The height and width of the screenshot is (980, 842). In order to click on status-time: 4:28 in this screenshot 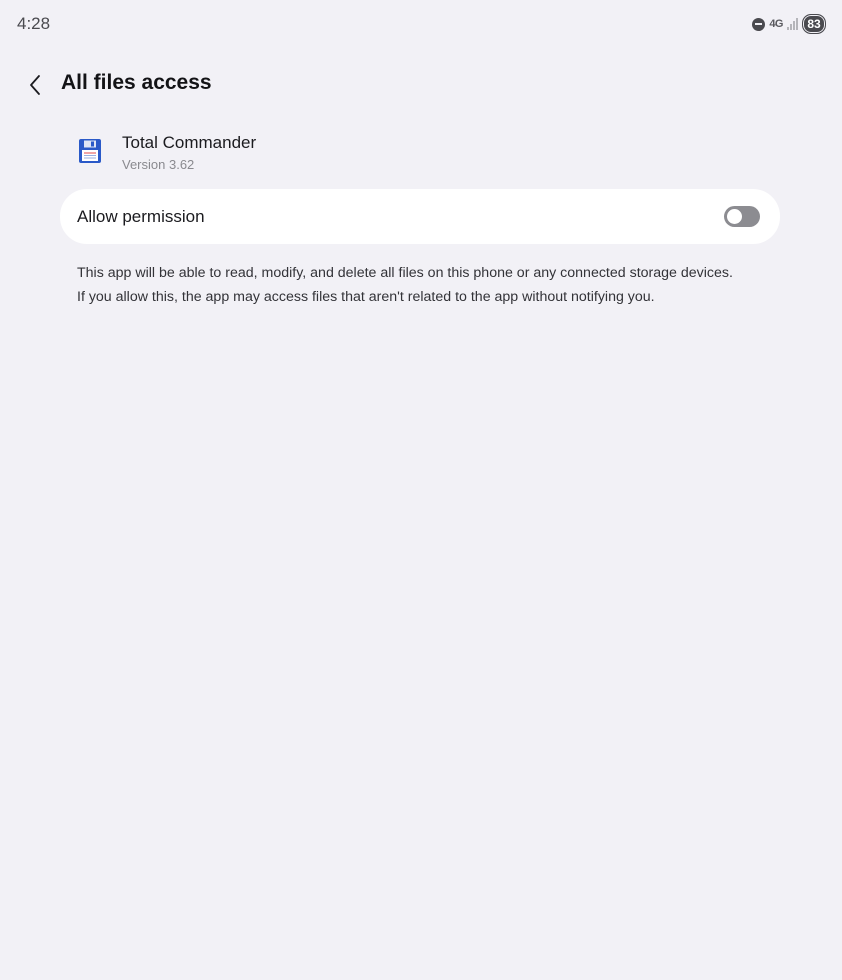, I will do `click(34, 23)`.